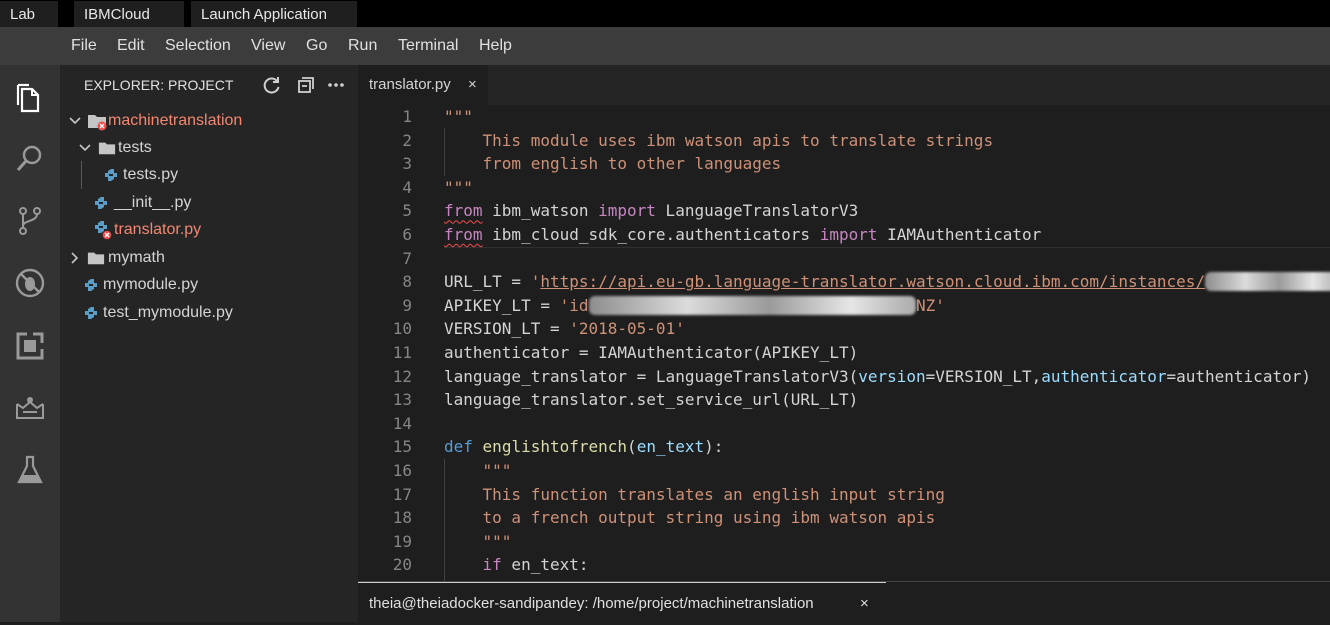 Image resolution: width=1330 pixels, height=625 pixels. What do you see at coordinates (209, 174) in the screenshot?
I see `tree-item-tests-py: tests.py` at bounding box center [209, 174].